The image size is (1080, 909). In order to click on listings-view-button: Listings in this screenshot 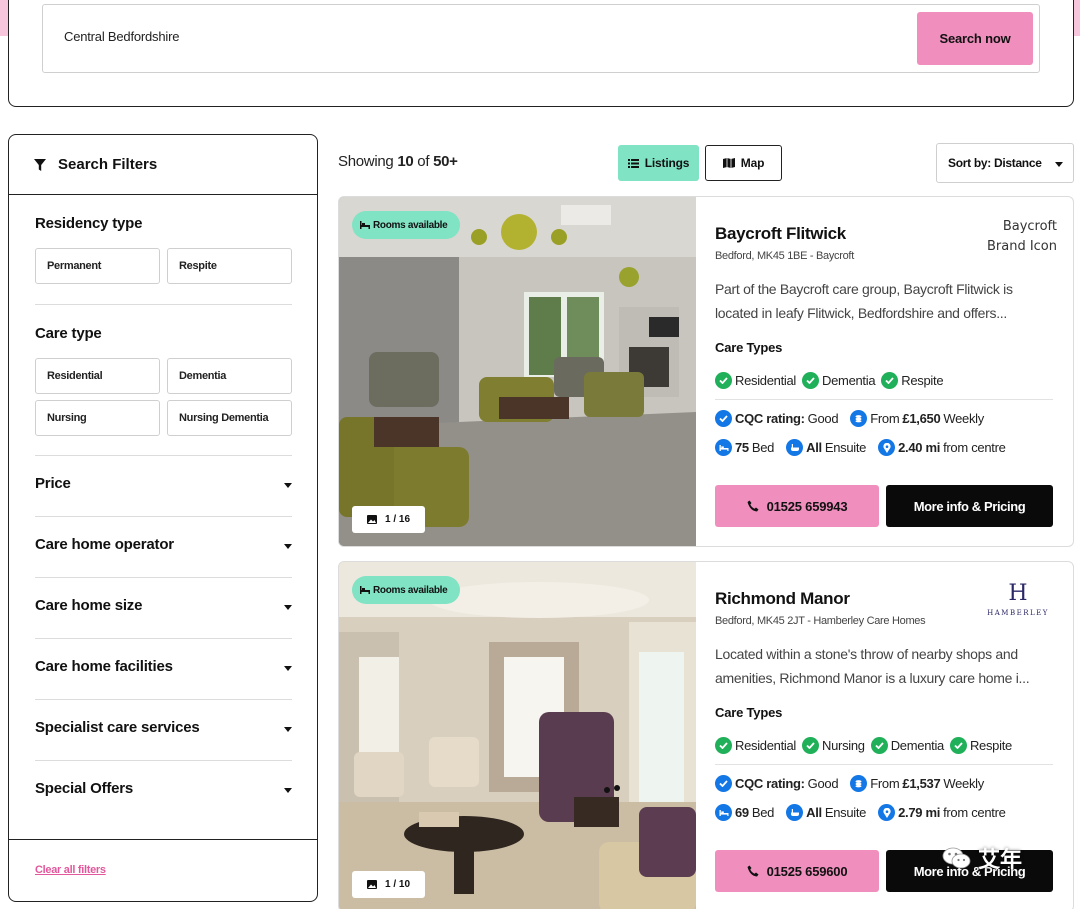, I will do `click(658, 163)`.